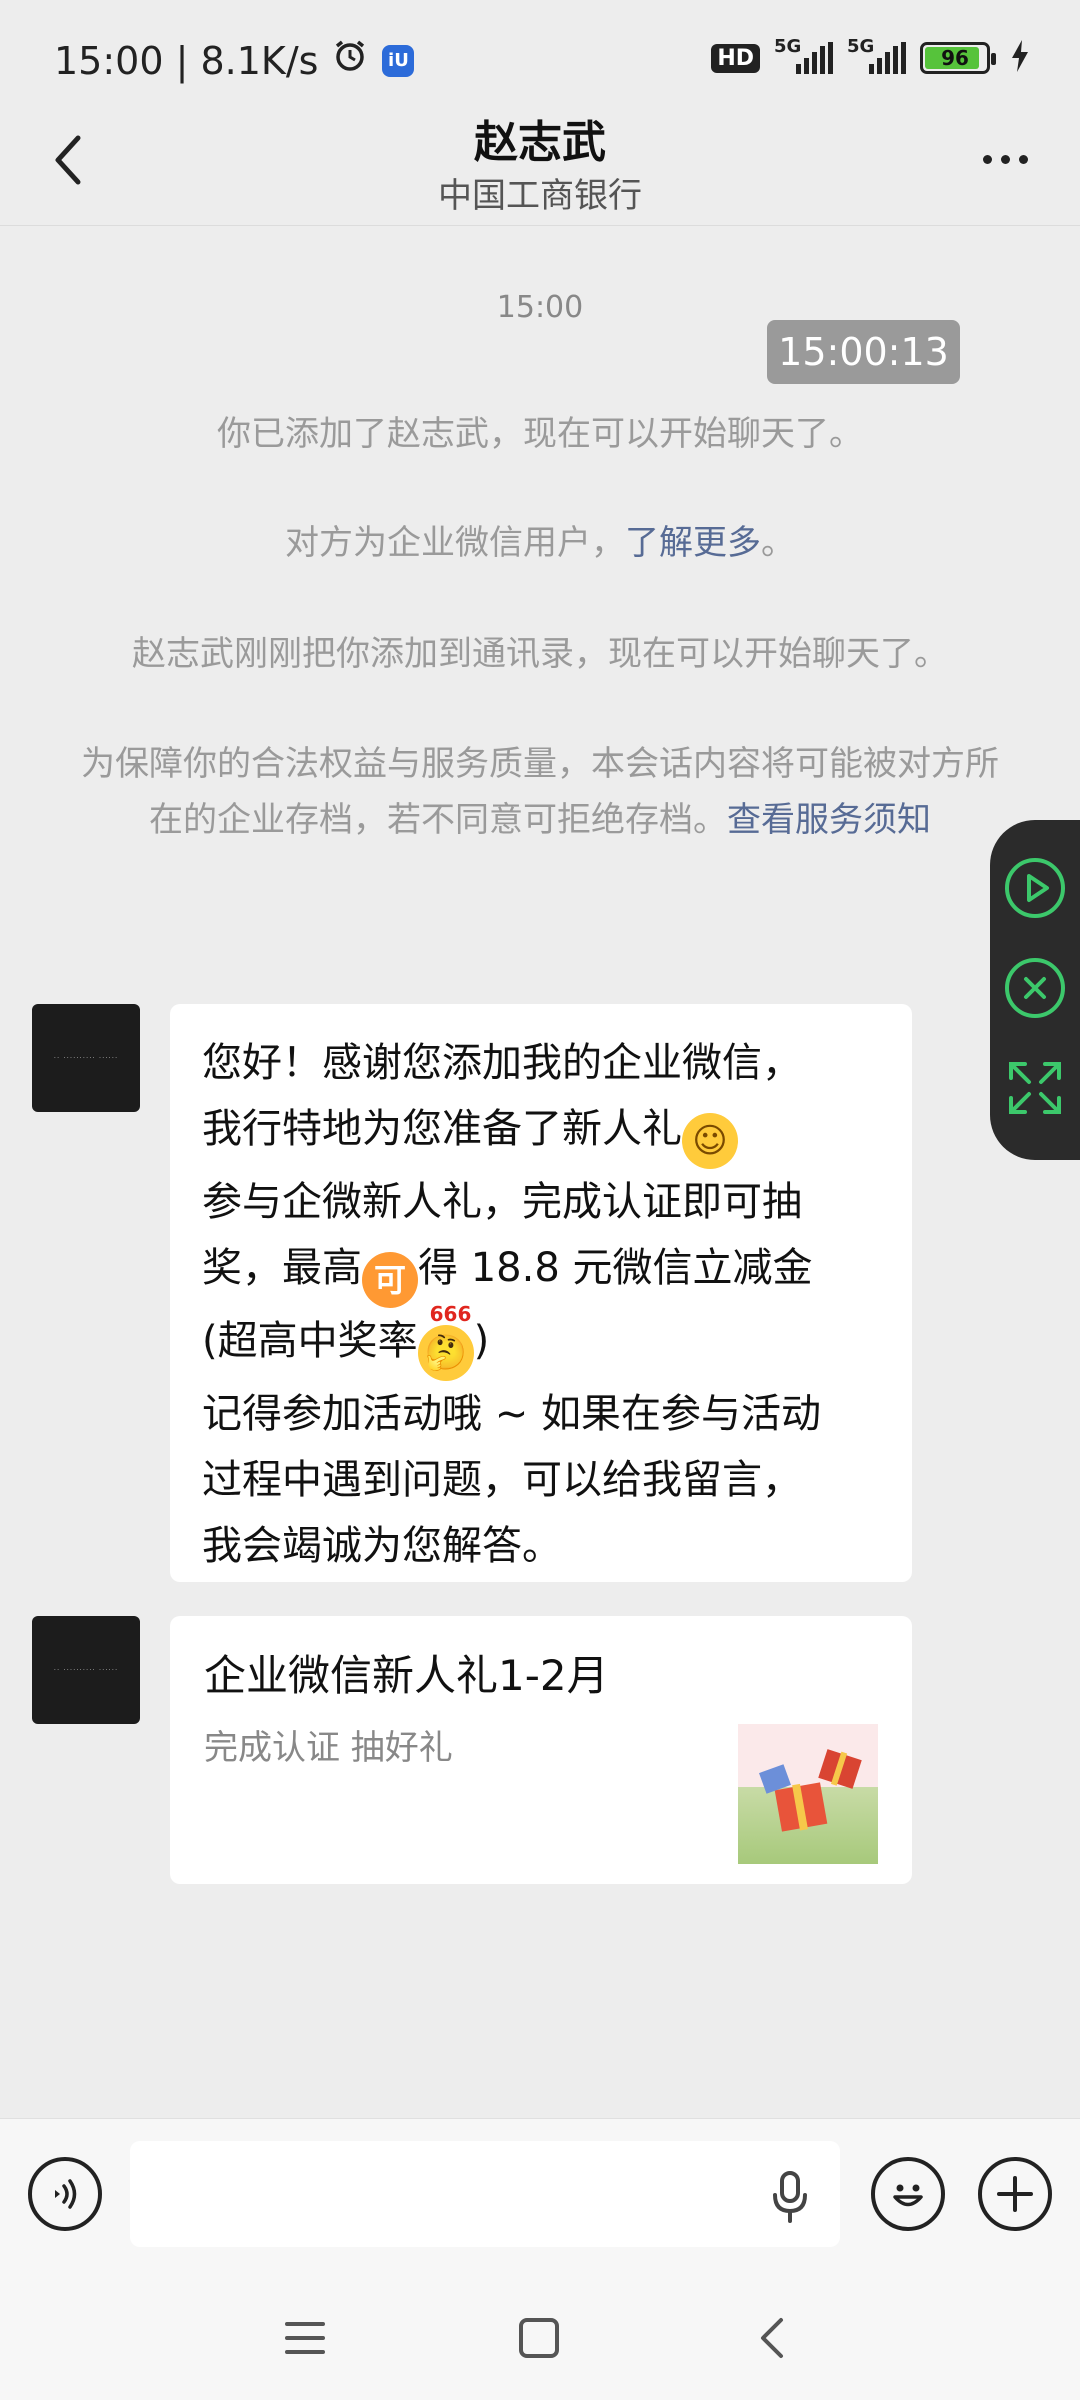 This screenshot has height=2400, width=1080. I want to click on hd-badge: HD, so click(735, 58).